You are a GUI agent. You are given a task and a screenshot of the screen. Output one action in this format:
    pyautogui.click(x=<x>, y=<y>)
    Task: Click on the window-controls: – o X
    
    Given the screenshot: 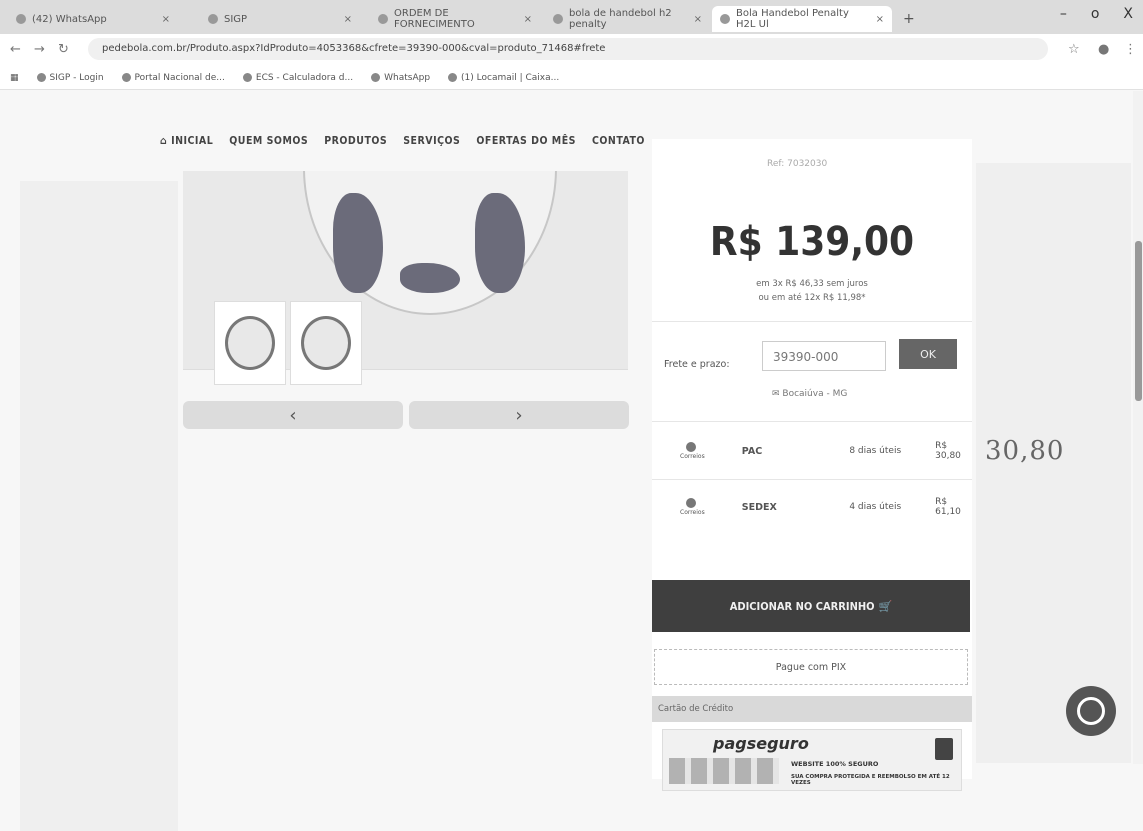 What is the action you would take?
    pyautogui.click(x=1096, y=14)
    